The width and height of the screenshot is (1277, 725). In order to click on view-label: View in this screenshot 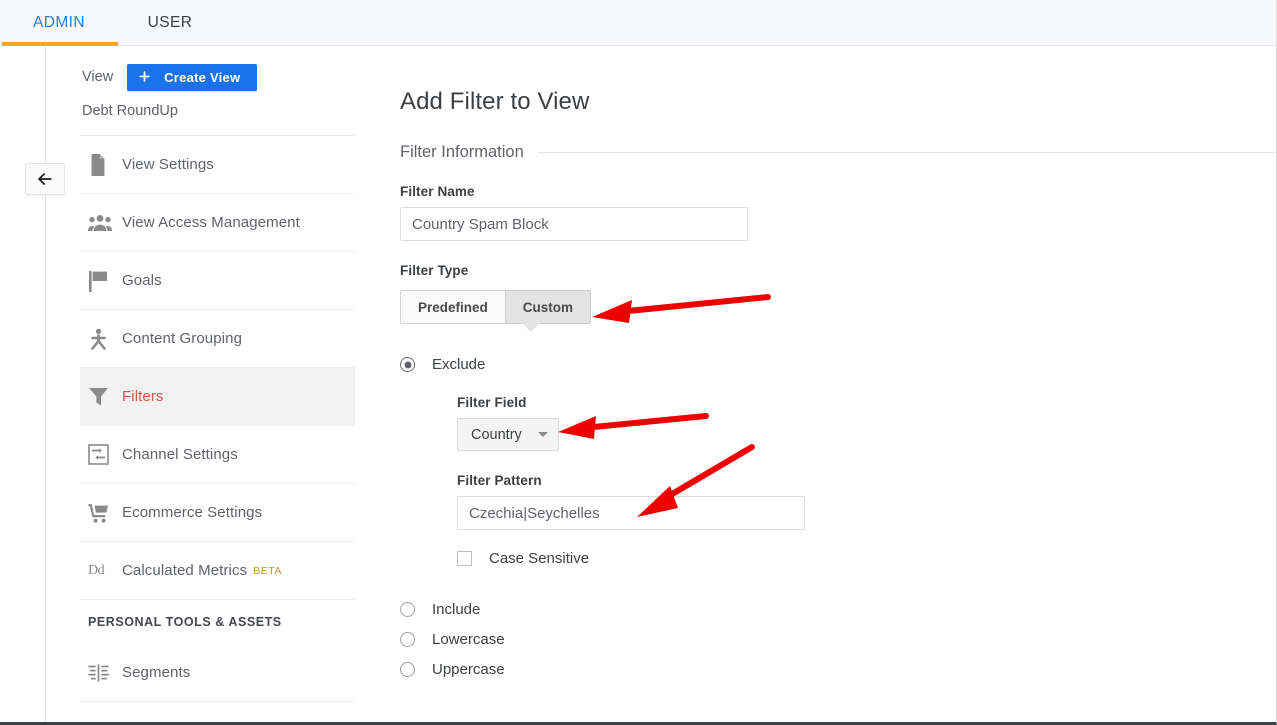, I will do `click(98, 77)`.